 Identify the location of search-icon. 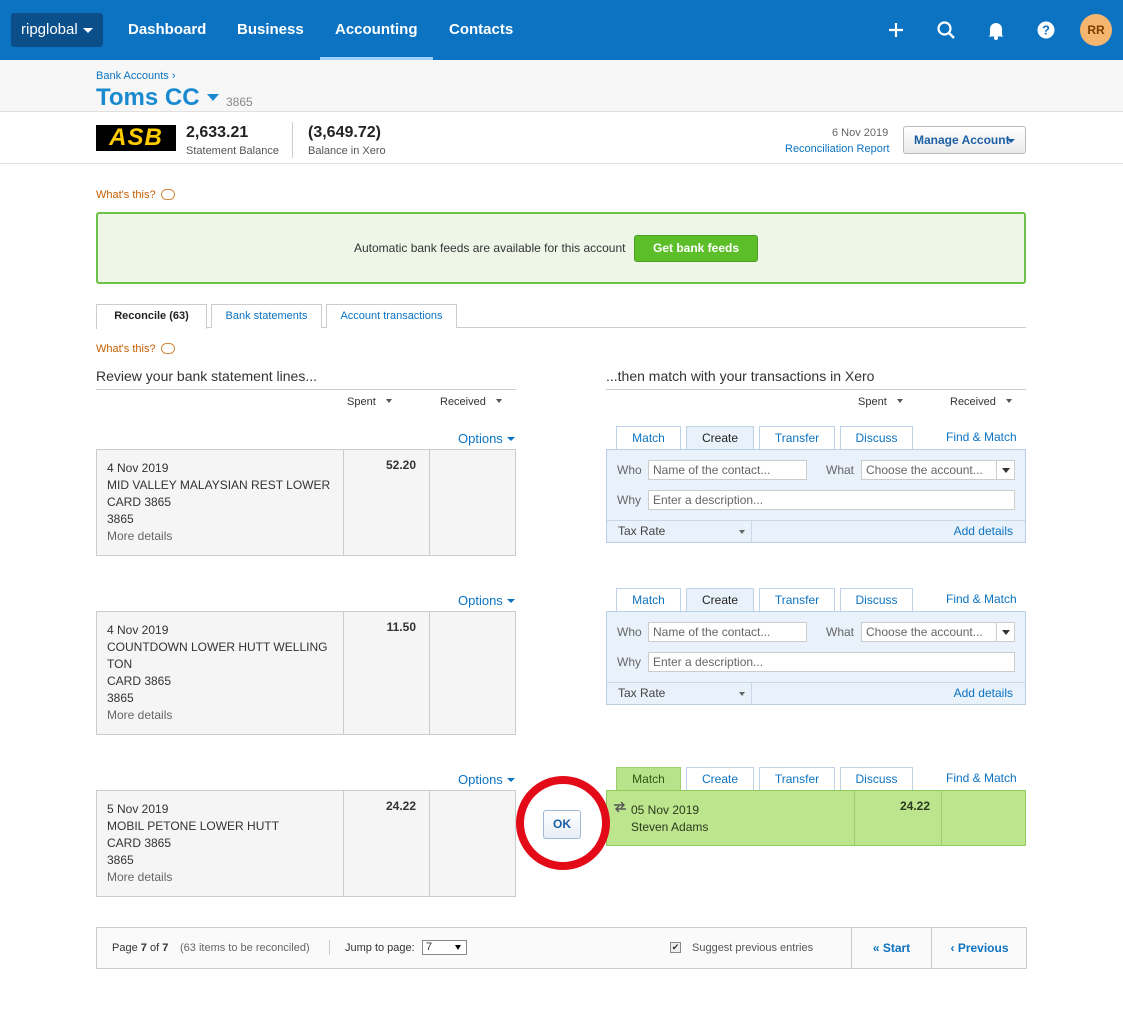
(946, 30).